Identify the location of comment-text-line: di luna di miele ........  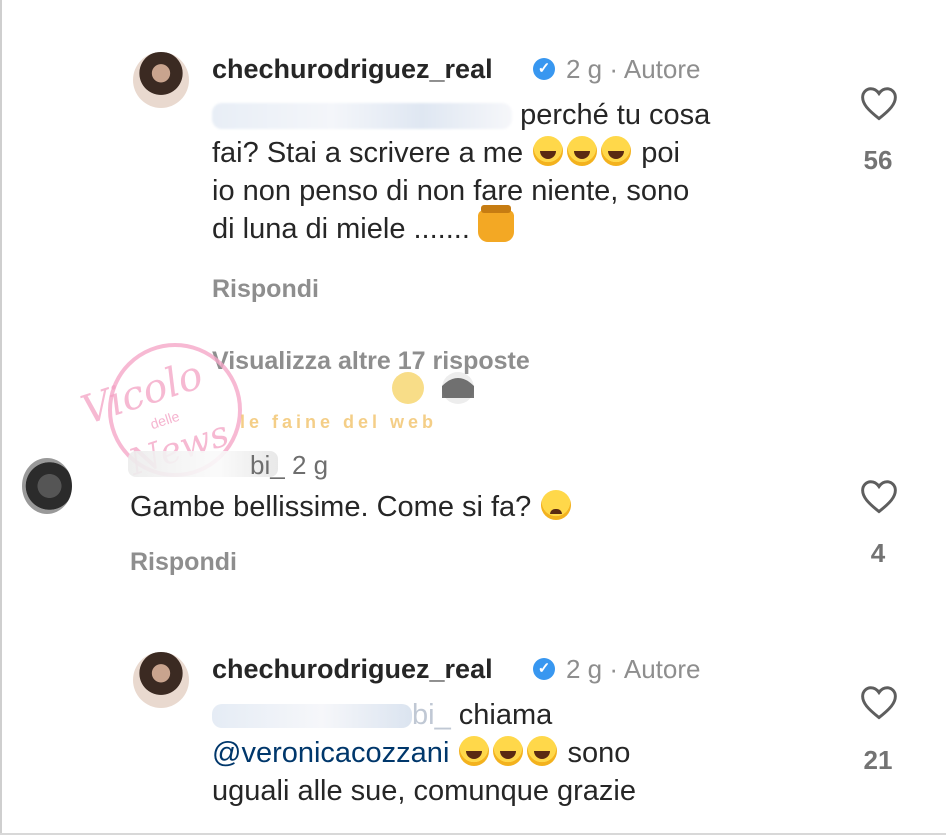
(341, 229).